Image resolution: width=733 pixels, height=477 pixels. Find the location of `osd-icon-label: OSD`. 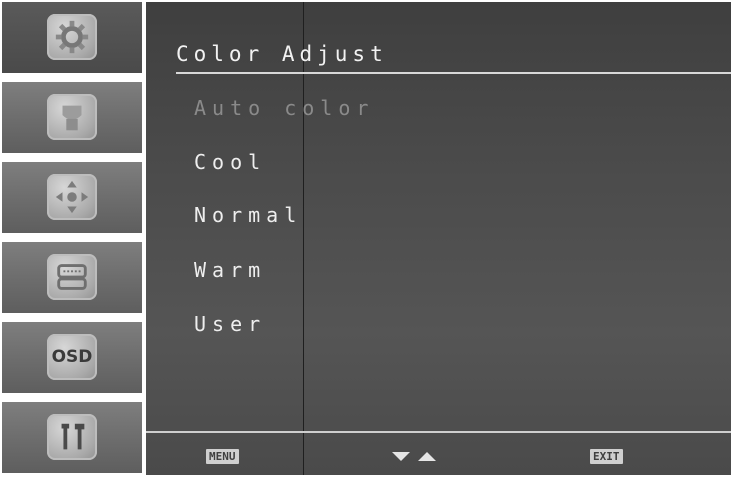

osd-icon-label: OSD is located at coordinates (72, 357).